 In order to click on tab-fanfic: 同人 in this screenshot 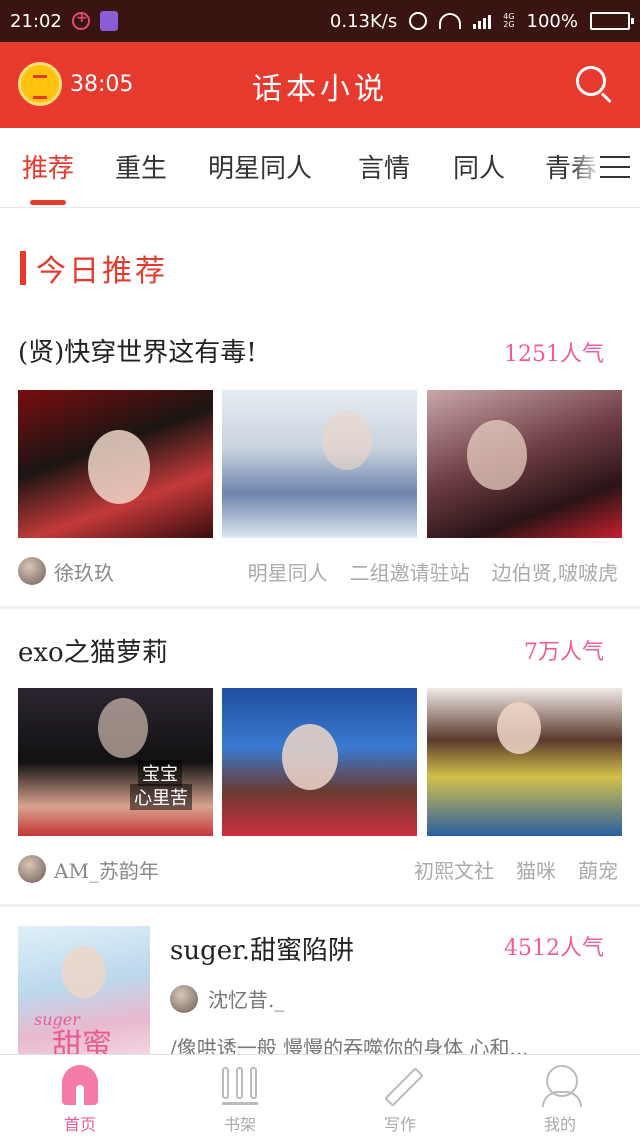, I will do `click(479, 166)`.